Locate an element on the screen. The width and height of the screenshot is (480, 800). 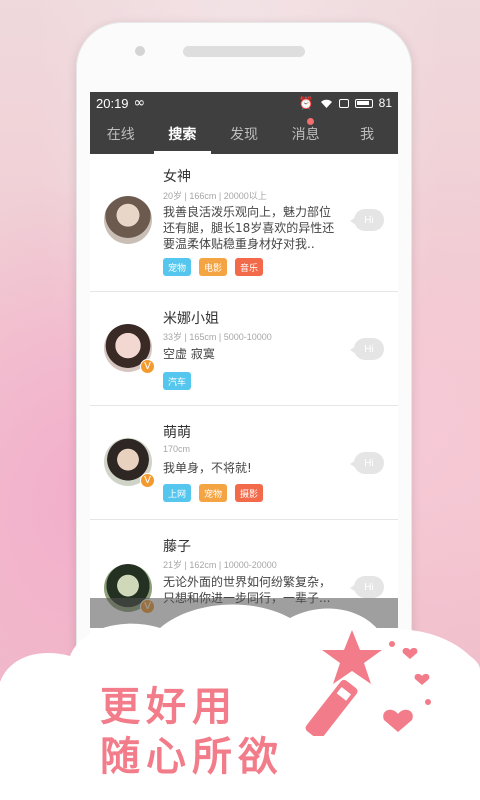
slogan-line-2: 随心所欲 is located at coordinates (192, 757).